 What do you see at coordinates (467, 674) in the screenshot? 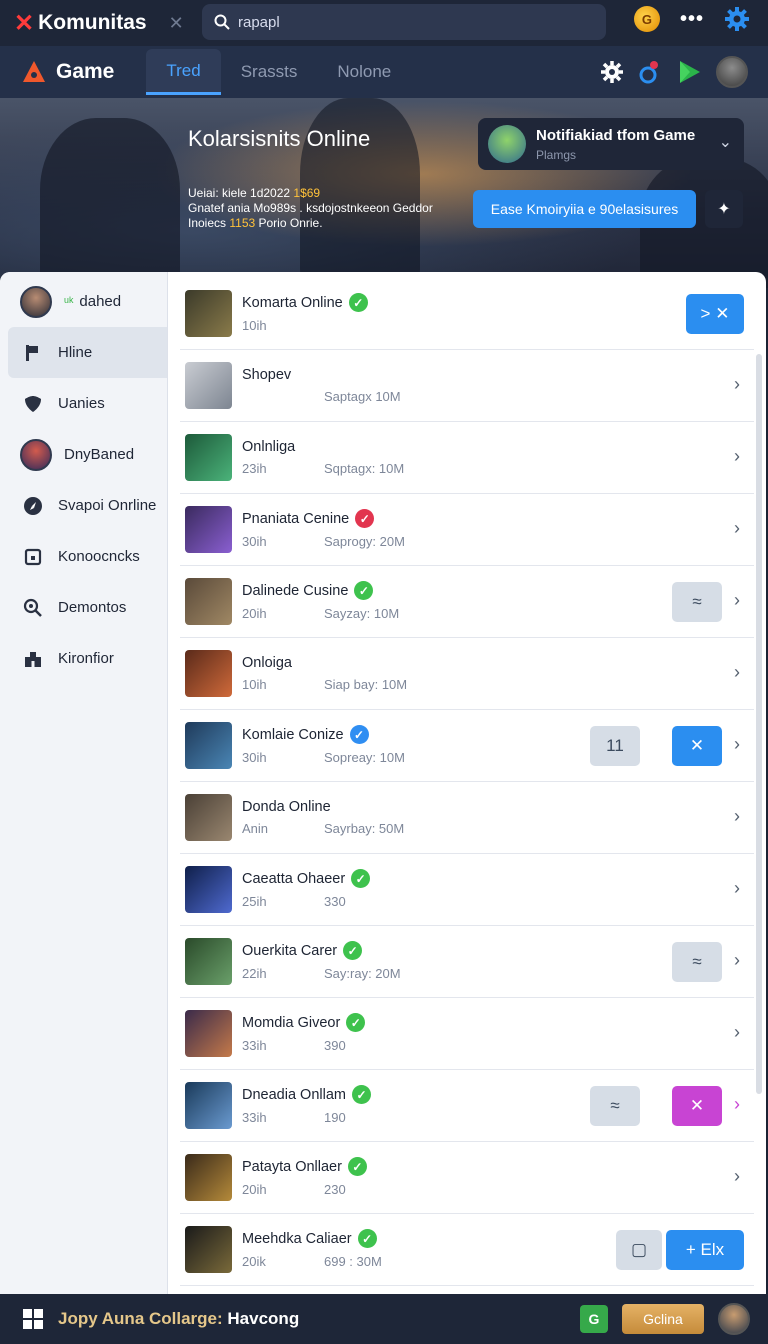
I see `list-item: Onloiga 10ih Siap bay: 10M ›` at bounding box center [467, 674].